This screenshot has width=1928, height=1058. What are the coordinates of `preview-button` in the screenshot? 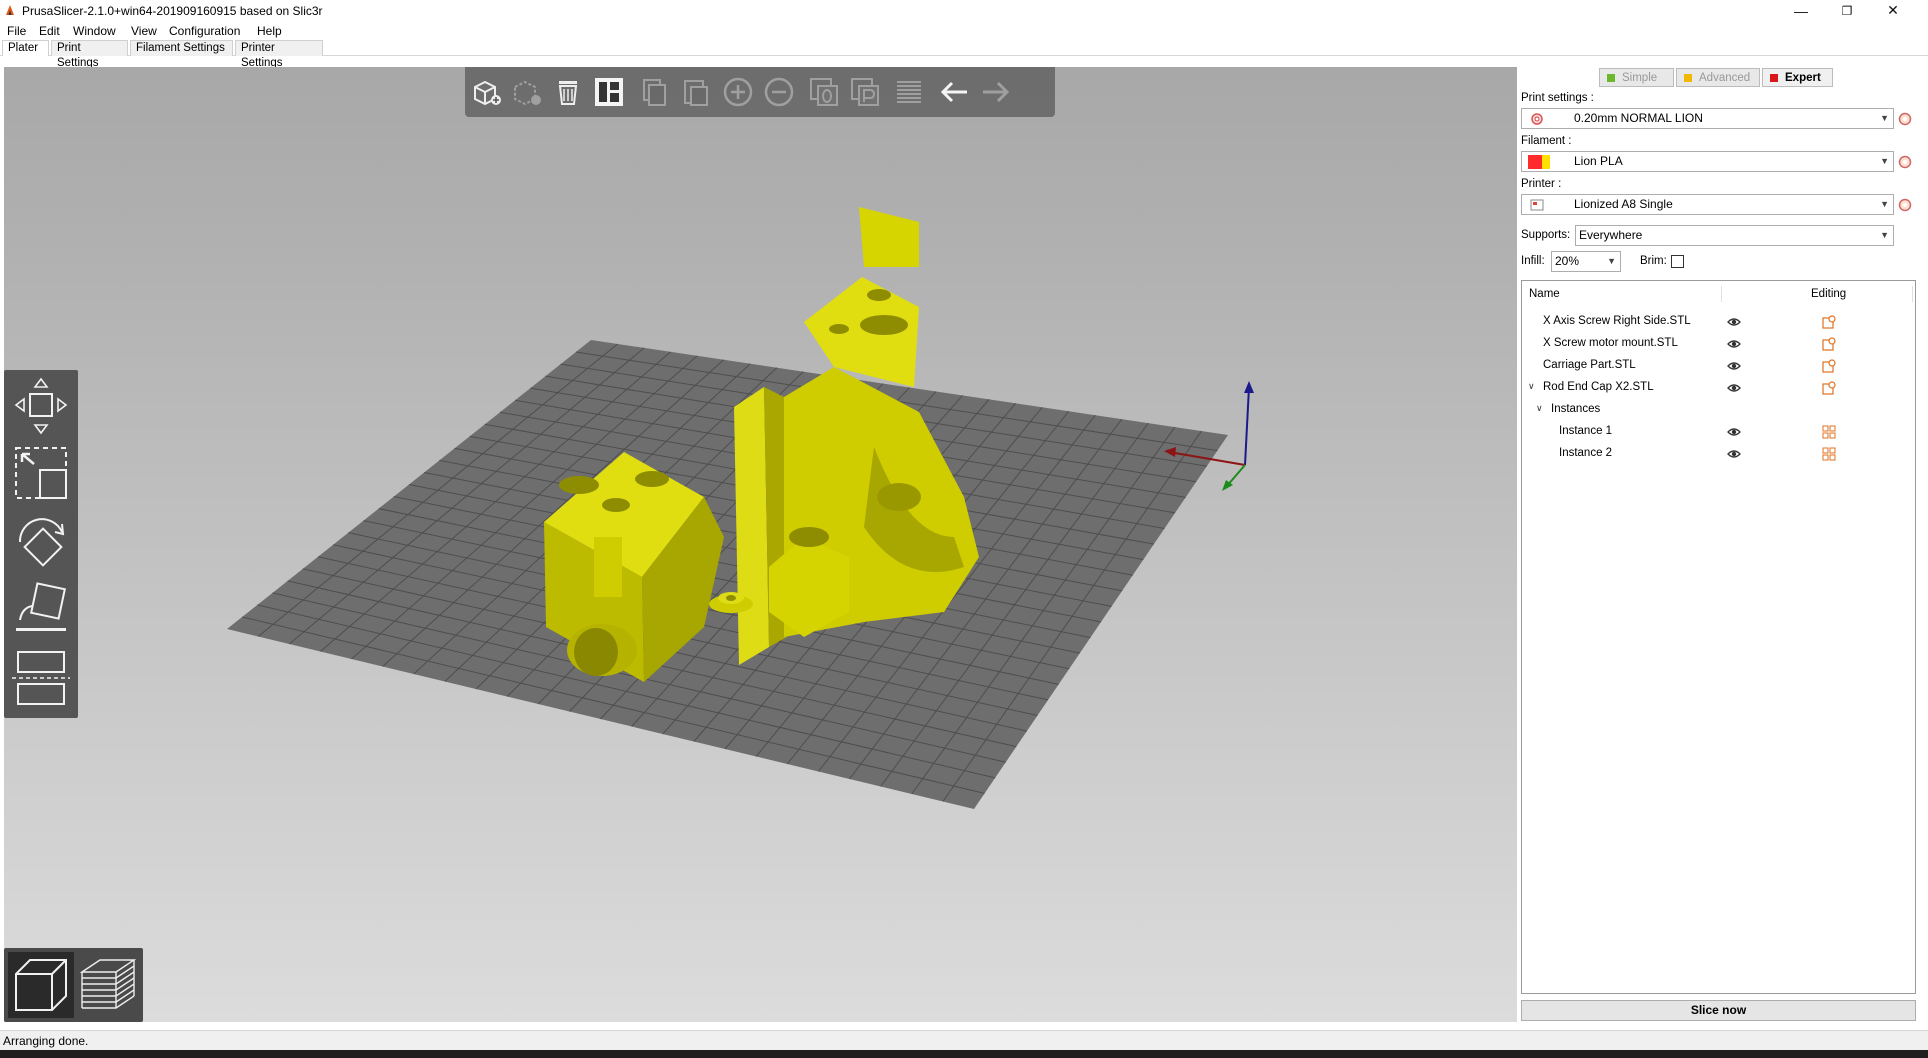 It's located at (108, 985).